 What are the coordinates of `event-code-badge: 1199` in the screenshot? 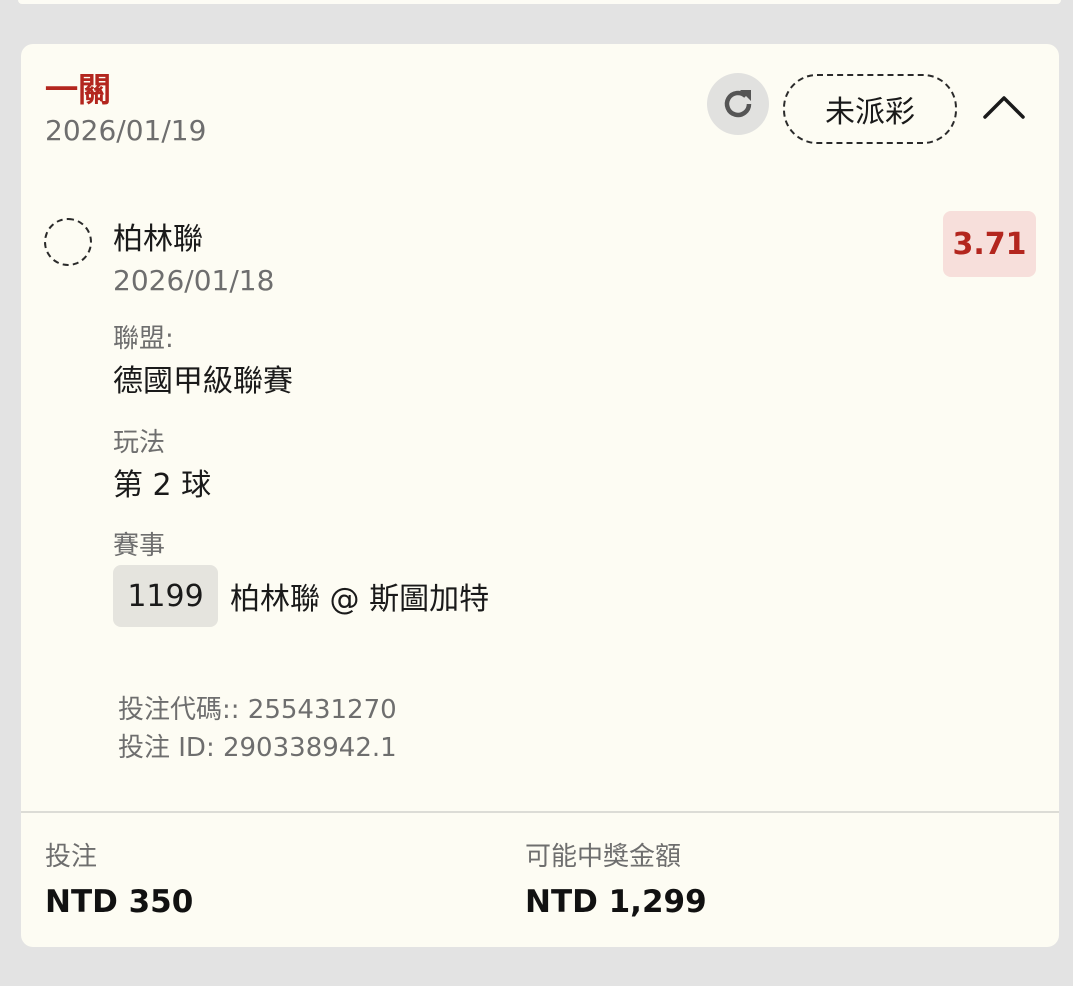 It's located at (165, 596).